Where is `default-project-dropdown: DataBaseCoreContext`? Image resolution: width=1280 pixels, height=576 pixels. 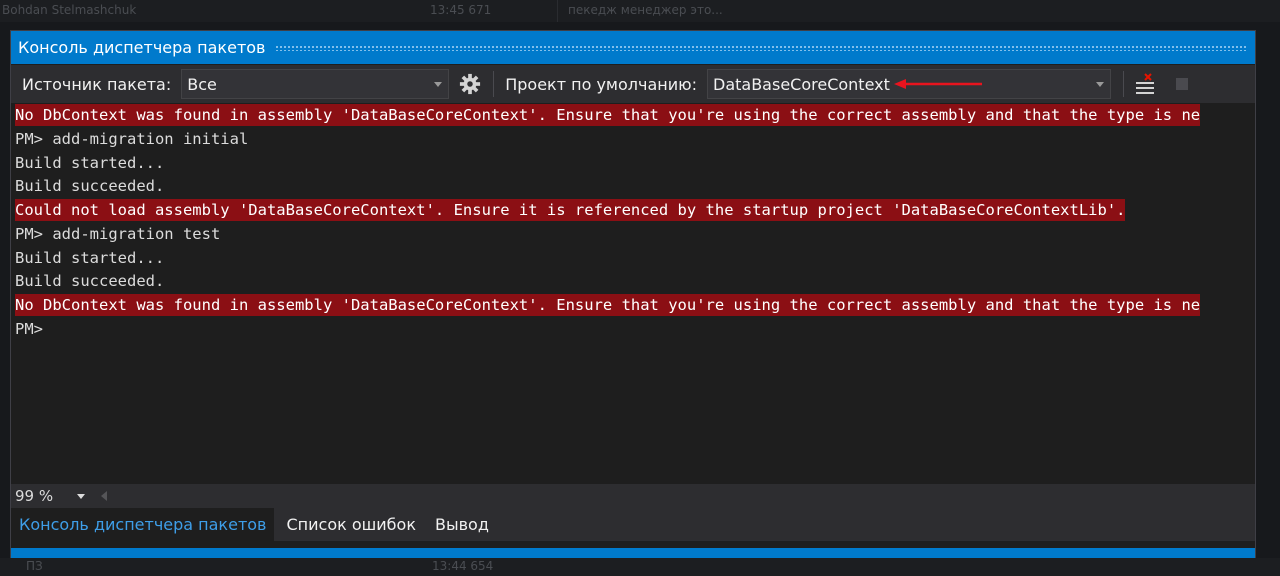 default-project-dropdown: DataBaseCoreContext is located at coordinates (909, 84).